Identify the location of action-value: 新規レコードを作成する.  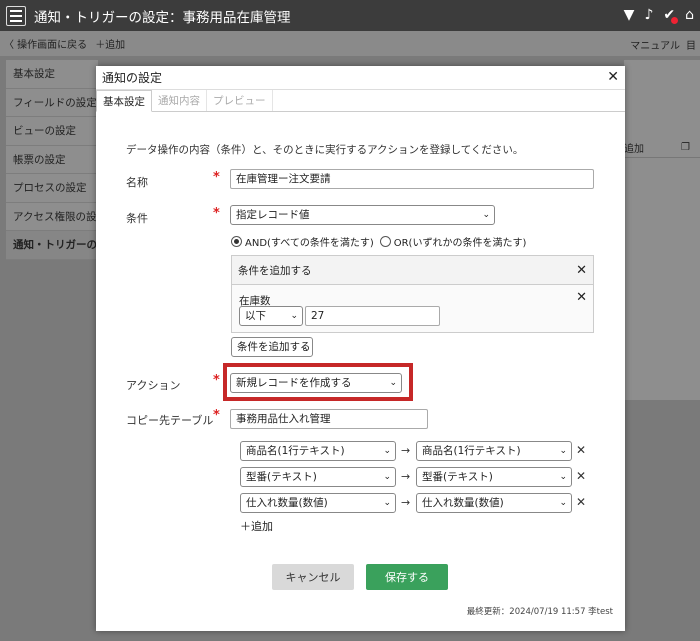
(294, 383).